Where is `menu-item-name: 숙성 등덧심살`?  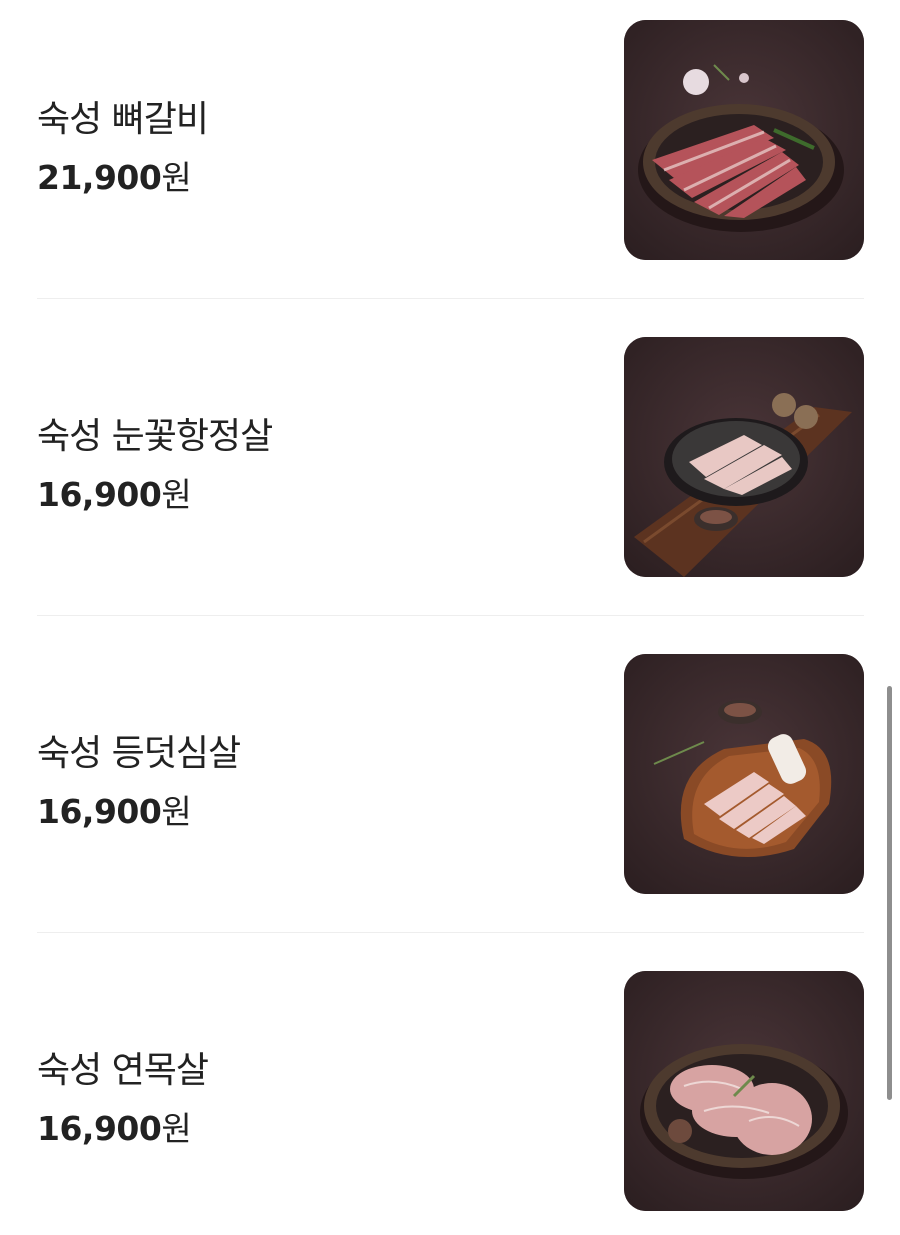 menu-item-name: 숙성 등덧심살 is located at coordinates (139, 753).